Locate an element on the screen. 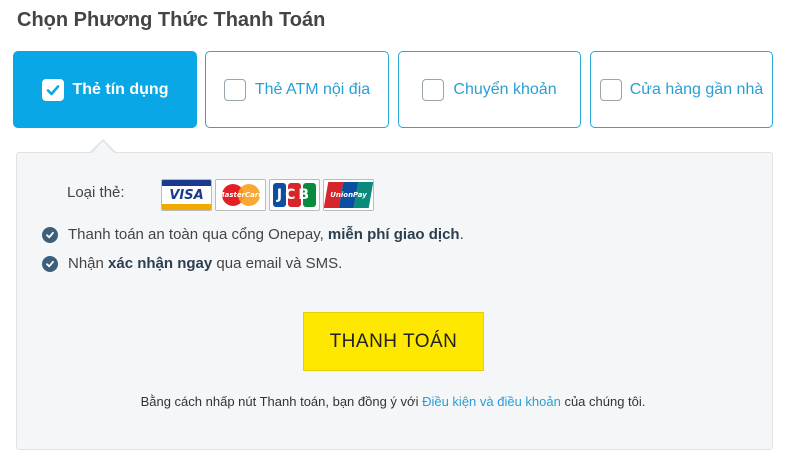 This screenshot has width=786, height=460. tab-pointer-fill is located at coordinates (103, 147).